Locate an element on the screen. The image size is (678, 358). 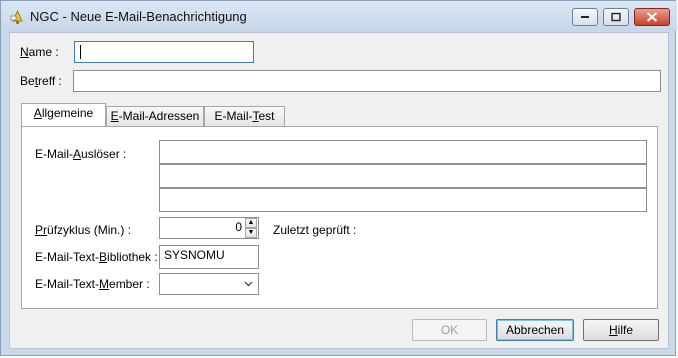
minimize-icon is located at coordinates (585, 17).